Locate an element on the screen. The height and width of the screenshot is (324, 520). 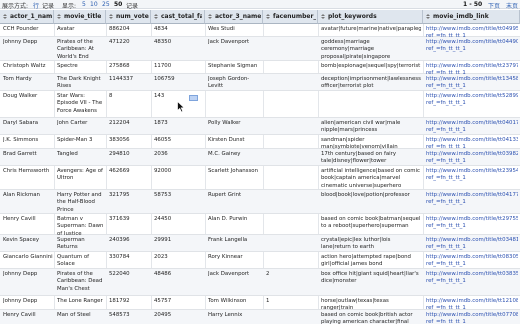
cell-actor-3-name: Tom Wilkinson is located at coordinates (227, 301).